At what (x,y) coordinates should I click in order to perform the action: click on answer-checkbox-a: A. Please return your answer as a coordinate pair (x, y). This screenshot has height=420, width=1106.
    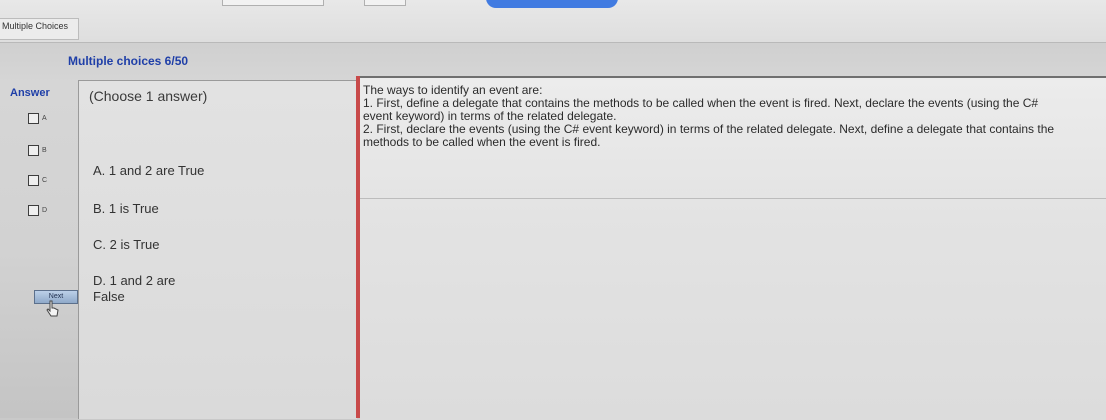
    Looking at the image, I should click on (37, 118).